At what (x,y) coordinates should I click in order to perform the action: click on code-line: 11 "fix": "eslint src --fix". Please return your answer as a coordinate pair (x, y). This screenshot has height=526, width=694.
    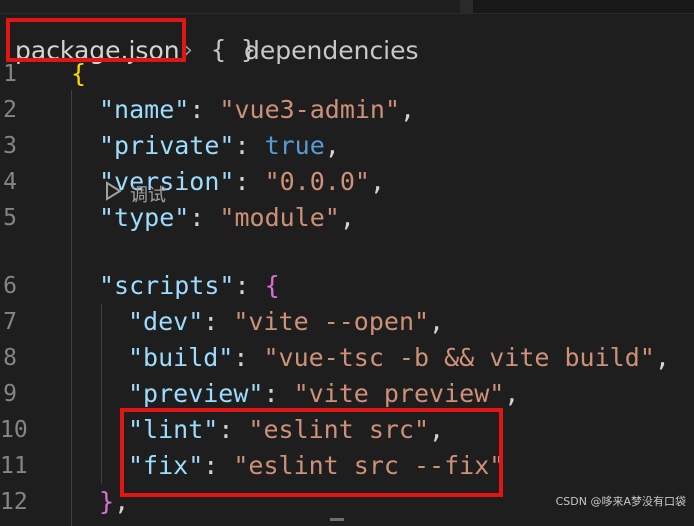
    Looking at the image, I should click on (347, 466).